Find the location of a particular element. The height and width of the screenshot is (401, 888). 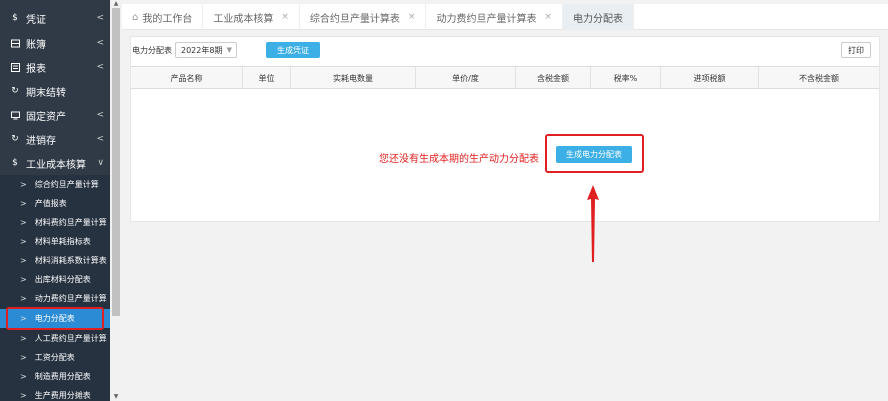

annotation-arrow is located at coordinates (593, 223).